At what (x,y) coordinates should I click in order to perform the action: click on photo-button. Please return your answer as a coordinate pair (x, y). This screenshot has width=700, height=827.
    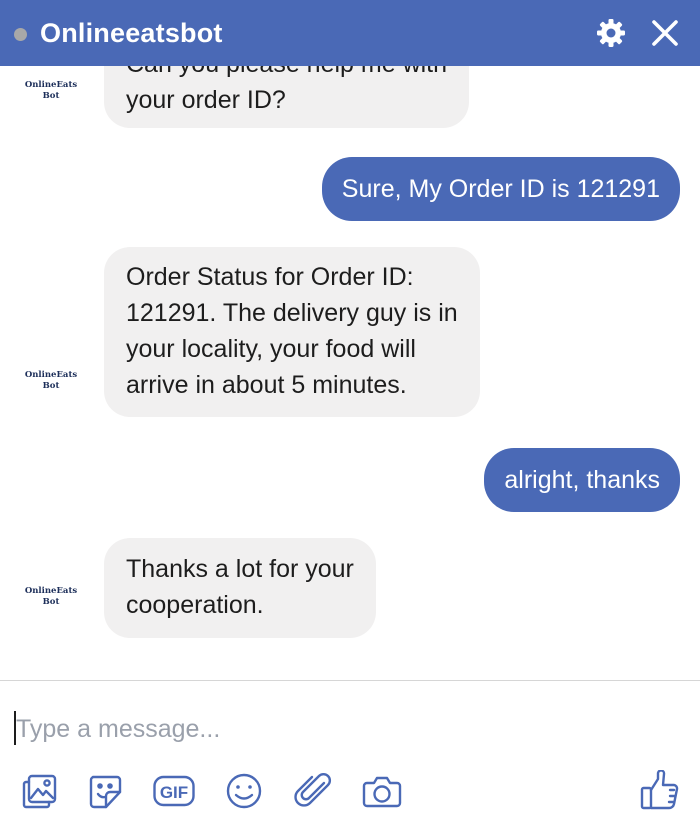
    Looking at the image, I should click on (40, 791).